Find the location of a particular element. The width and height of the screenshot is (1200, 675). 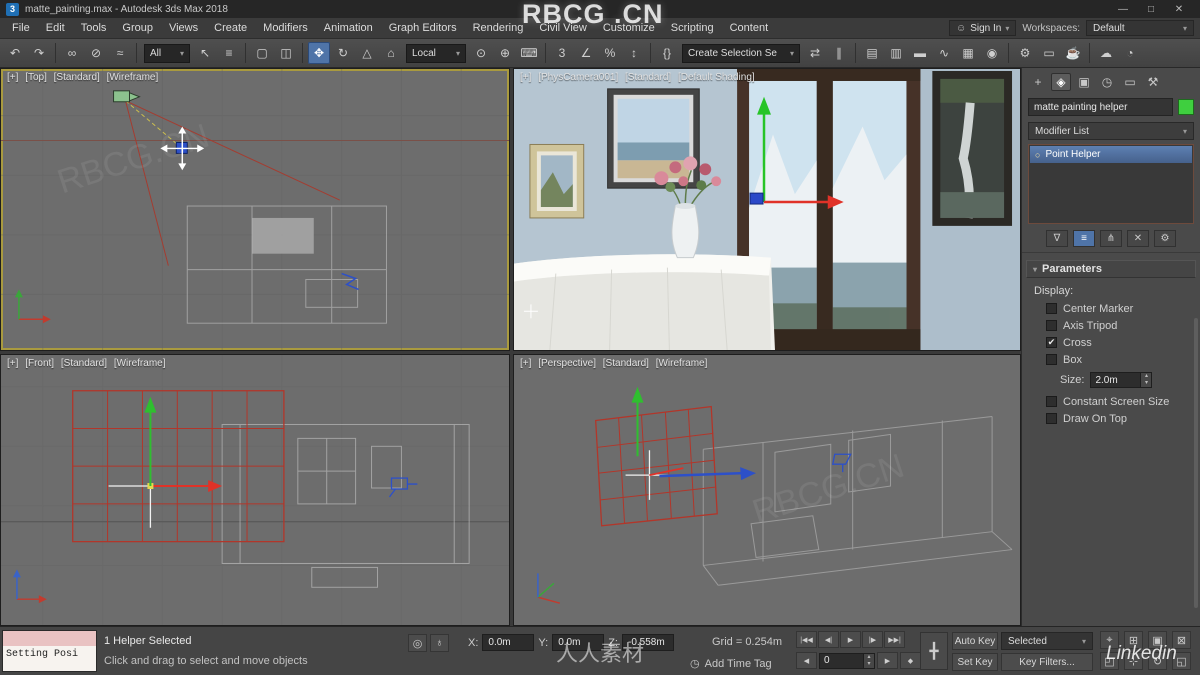

menu-views: Views is located at coordinates (183, 28).